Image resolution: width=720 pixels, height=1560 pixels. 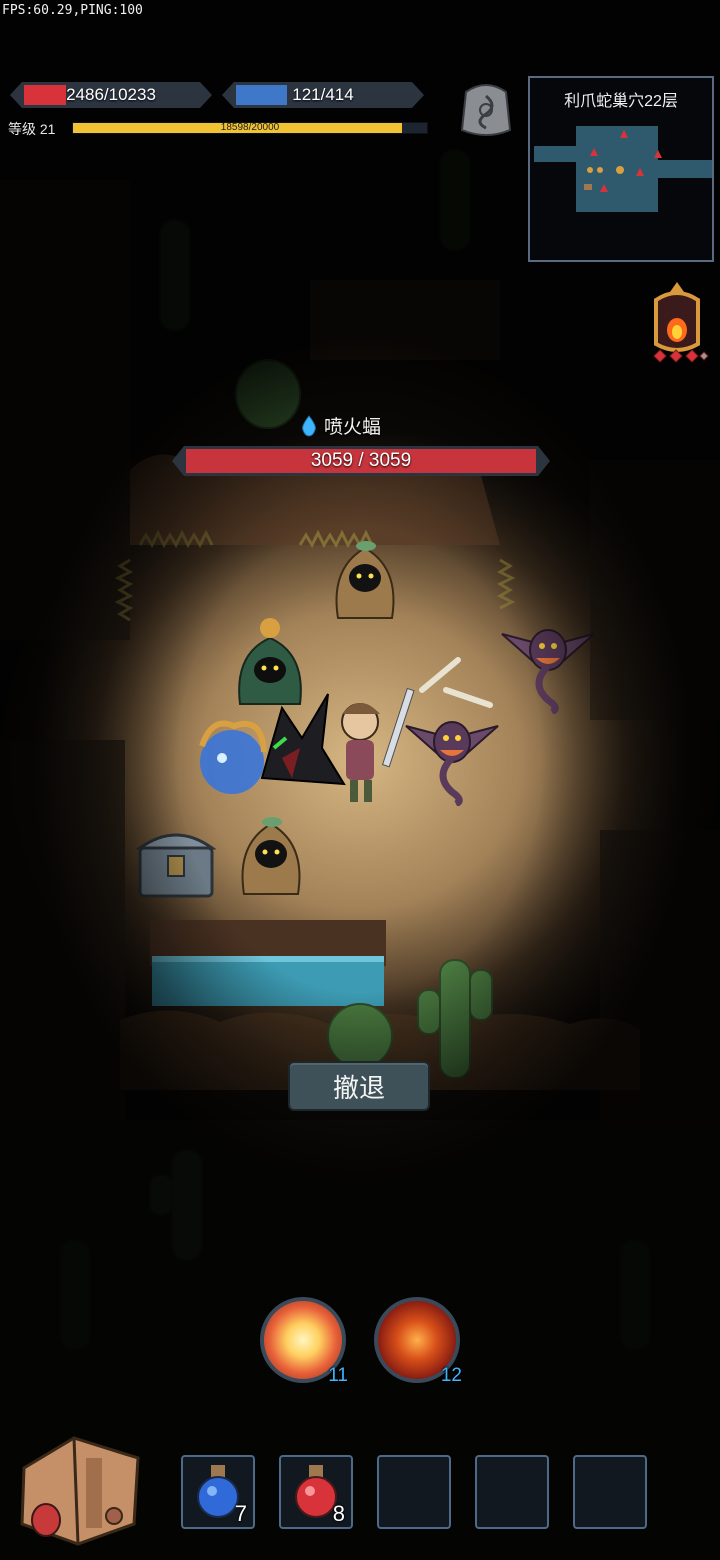 What do you see at coordinates (32, 129) in the screenshot?
I see `level-label: 等级 21` at bounding box center [32, 129].